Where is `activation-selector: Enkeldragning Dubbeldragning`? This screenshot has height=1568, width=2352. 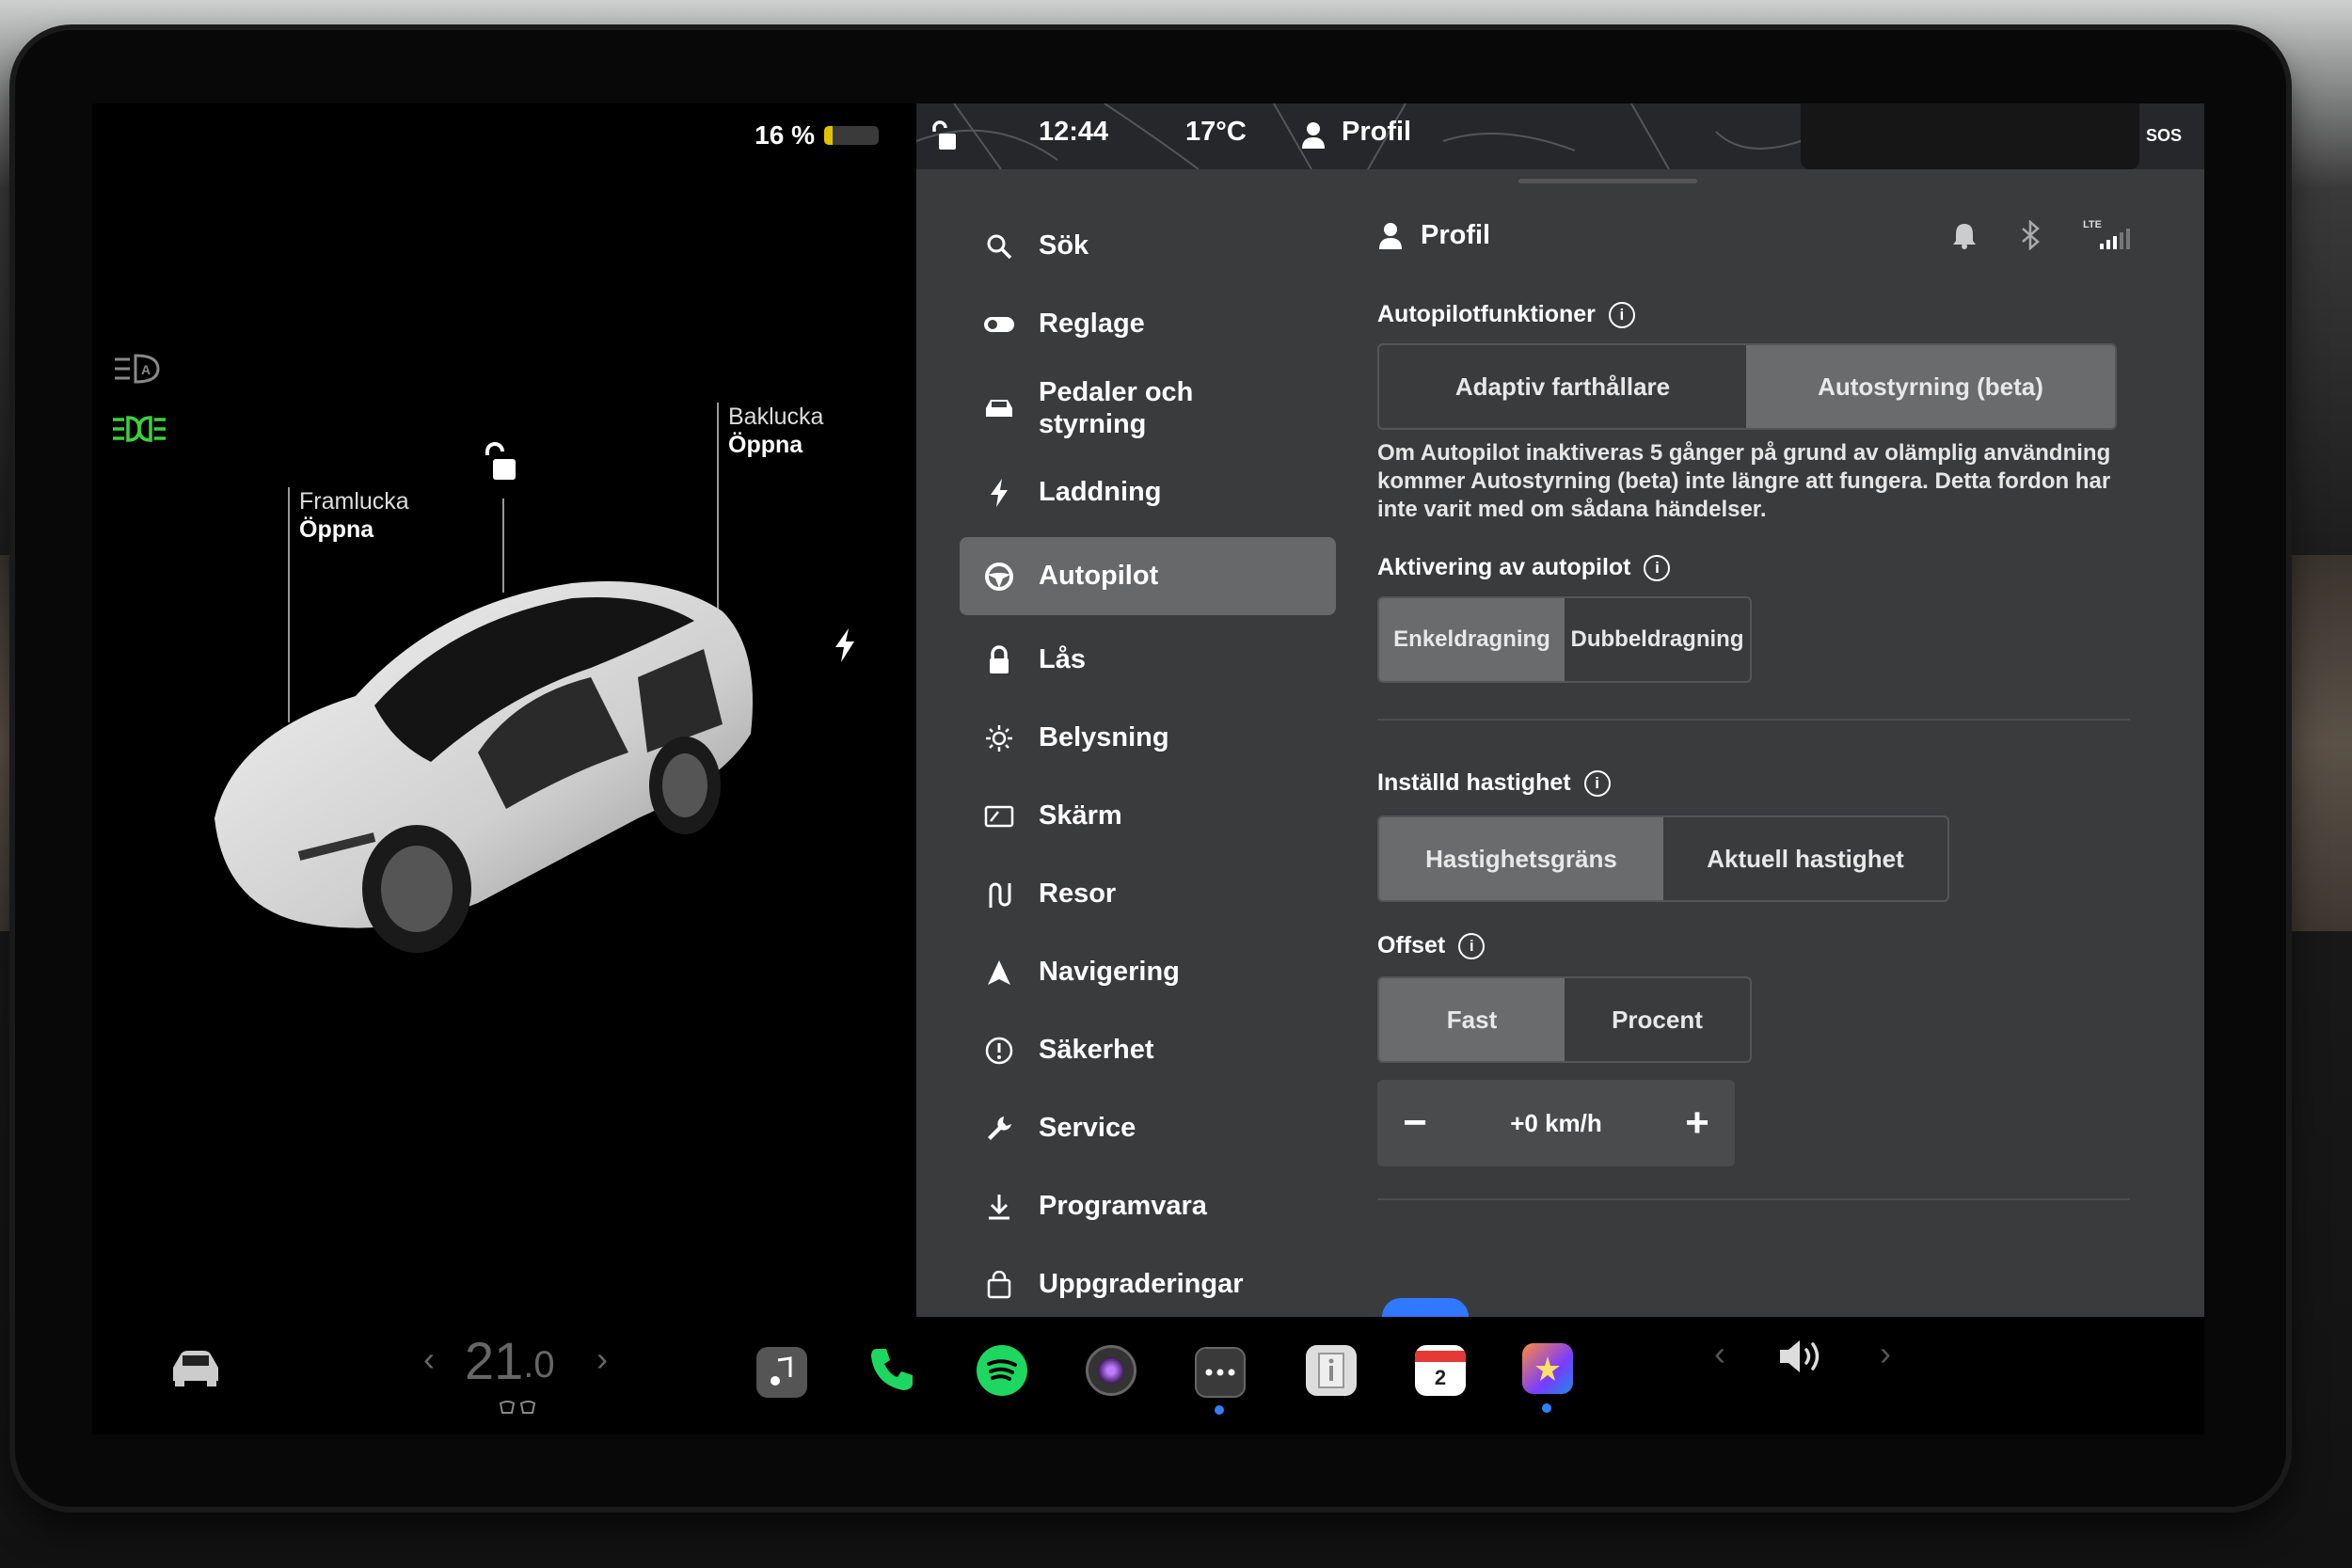
activation-selector: Enkeldragning Dubbeldragning is located at coordinates (1564, 639).